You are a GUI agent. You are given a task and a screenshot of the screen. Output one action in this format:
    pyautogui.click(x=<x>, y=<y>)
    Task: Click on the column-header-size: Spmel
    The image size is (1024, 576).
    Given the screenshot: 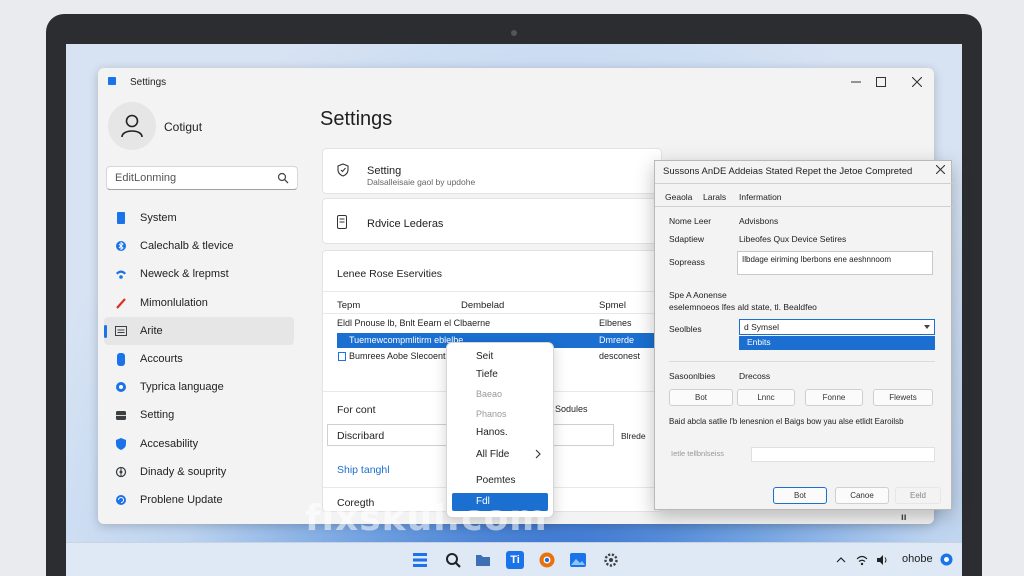 What is the action you would take?
    pyautogui.click(x=612, y=305)
    